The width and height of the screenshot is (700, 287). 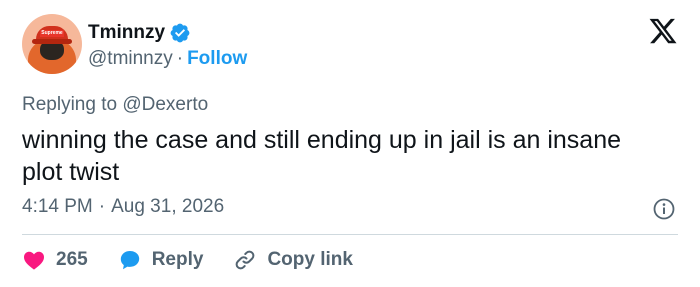 I want to click on follow-button: Follow, so click(x=217, y=59).